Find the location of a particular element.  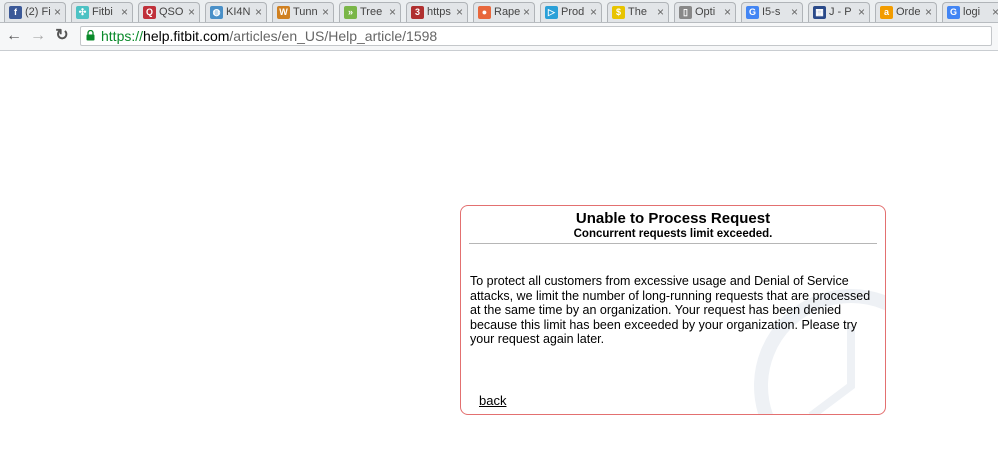

tab-label: (2) Fi is located at coordinates (38, 12).